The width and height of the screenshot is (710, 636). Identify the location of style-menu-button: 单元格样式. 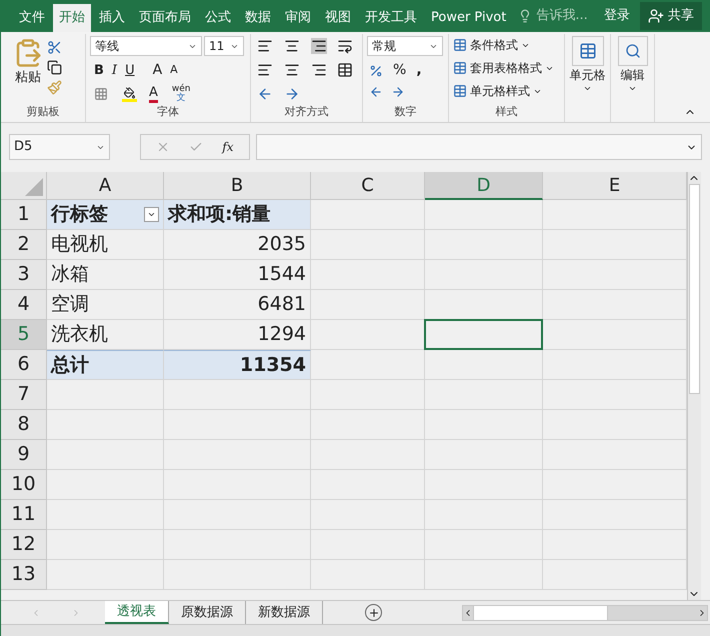
(506, 91).